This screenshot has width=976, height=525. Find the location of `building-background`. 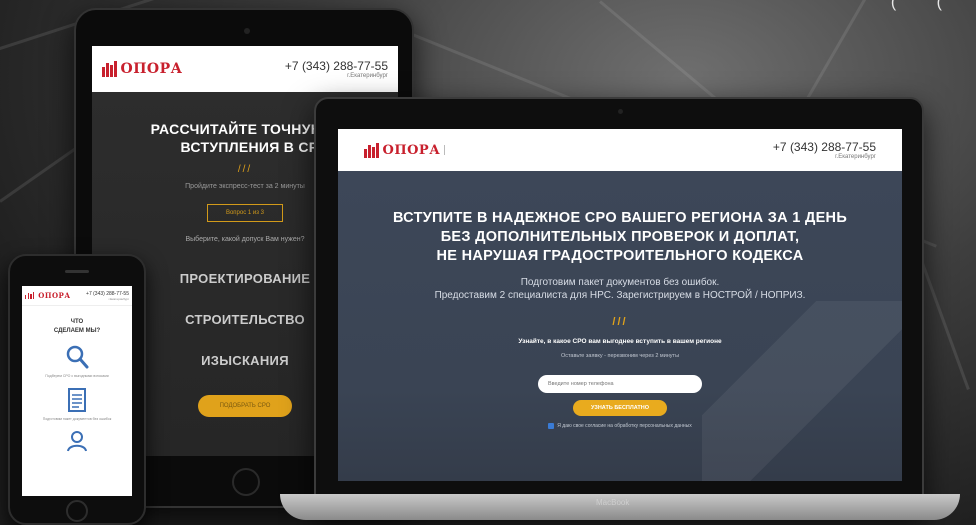

building-background is located at coordinates (802, 391).